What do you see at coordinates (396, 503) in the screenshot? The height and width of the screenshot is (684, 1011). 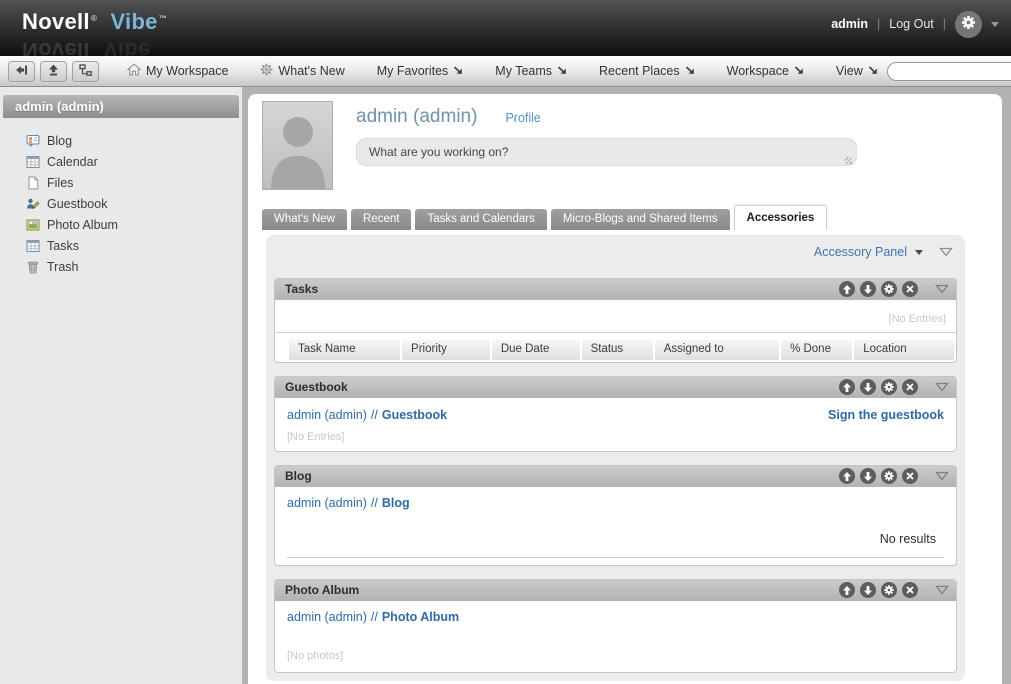 I see `breadcrumb-folder-link: Blog` at bounding box center [396, 503].